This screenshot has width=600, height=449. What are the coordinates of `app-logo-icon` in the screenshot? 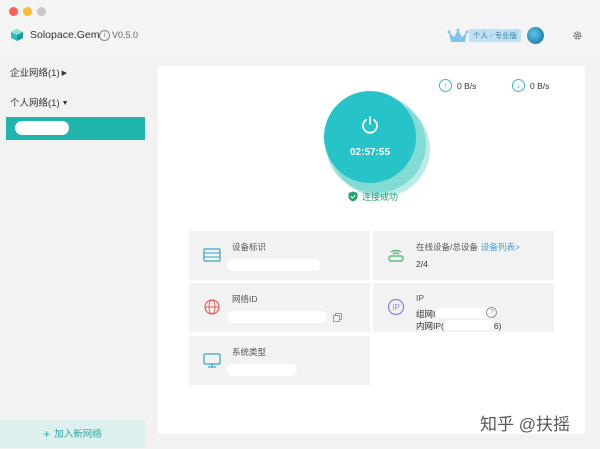 It's located at (17, 35).